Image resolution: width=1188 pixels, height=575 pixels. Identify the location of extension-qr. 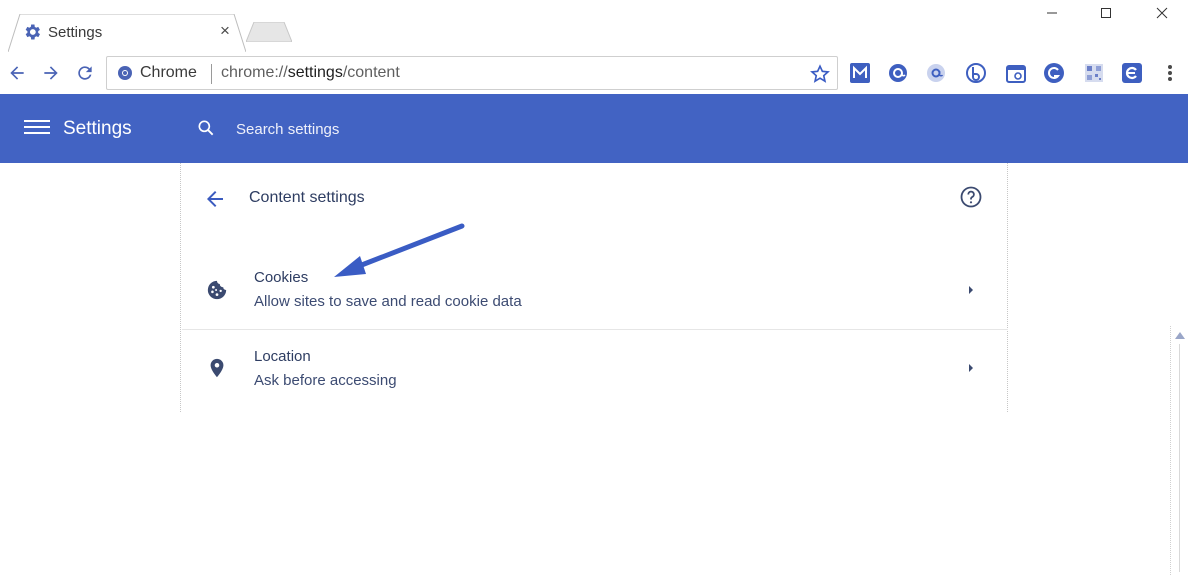
(1094, 73).